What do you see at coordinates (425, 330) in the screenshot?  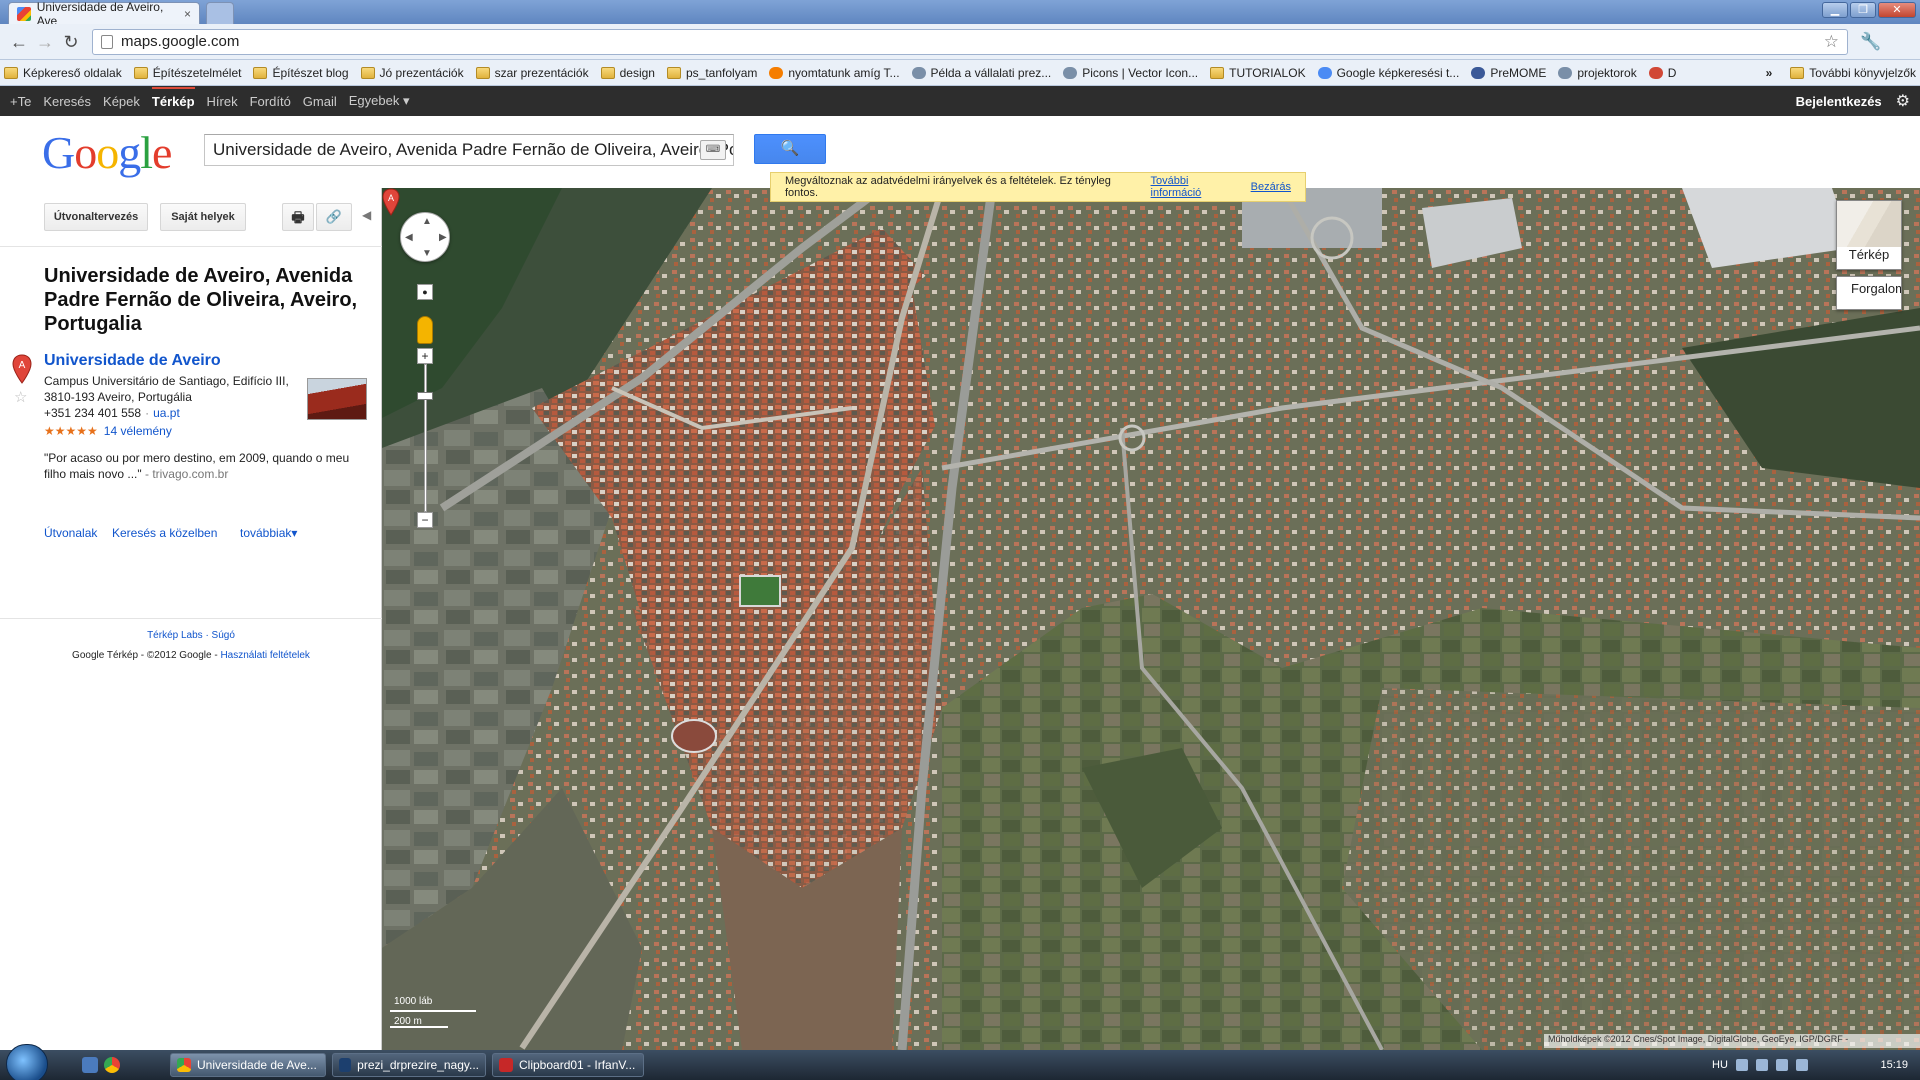 I see `pegman-icon` at bounding box center [425, 330].